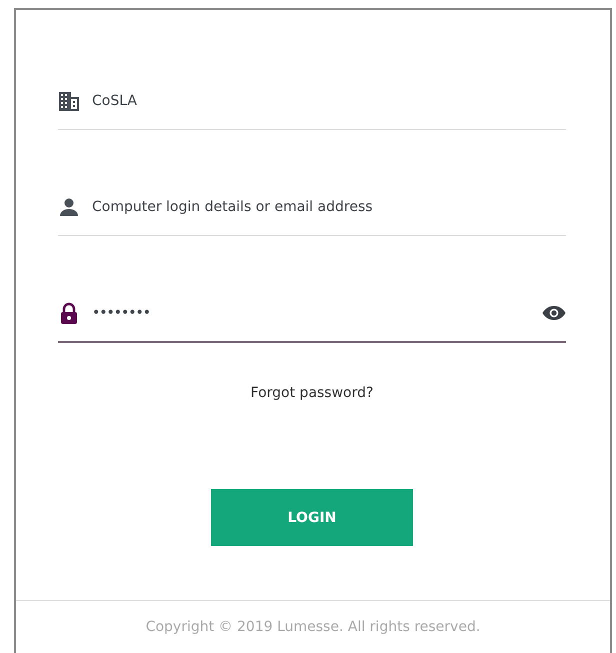 The height and width of the screenshot is (653, 616). What do you see at coordinates (69, 207) in the screenshot?
I see `person-icon` at bounding box center [69, 207].